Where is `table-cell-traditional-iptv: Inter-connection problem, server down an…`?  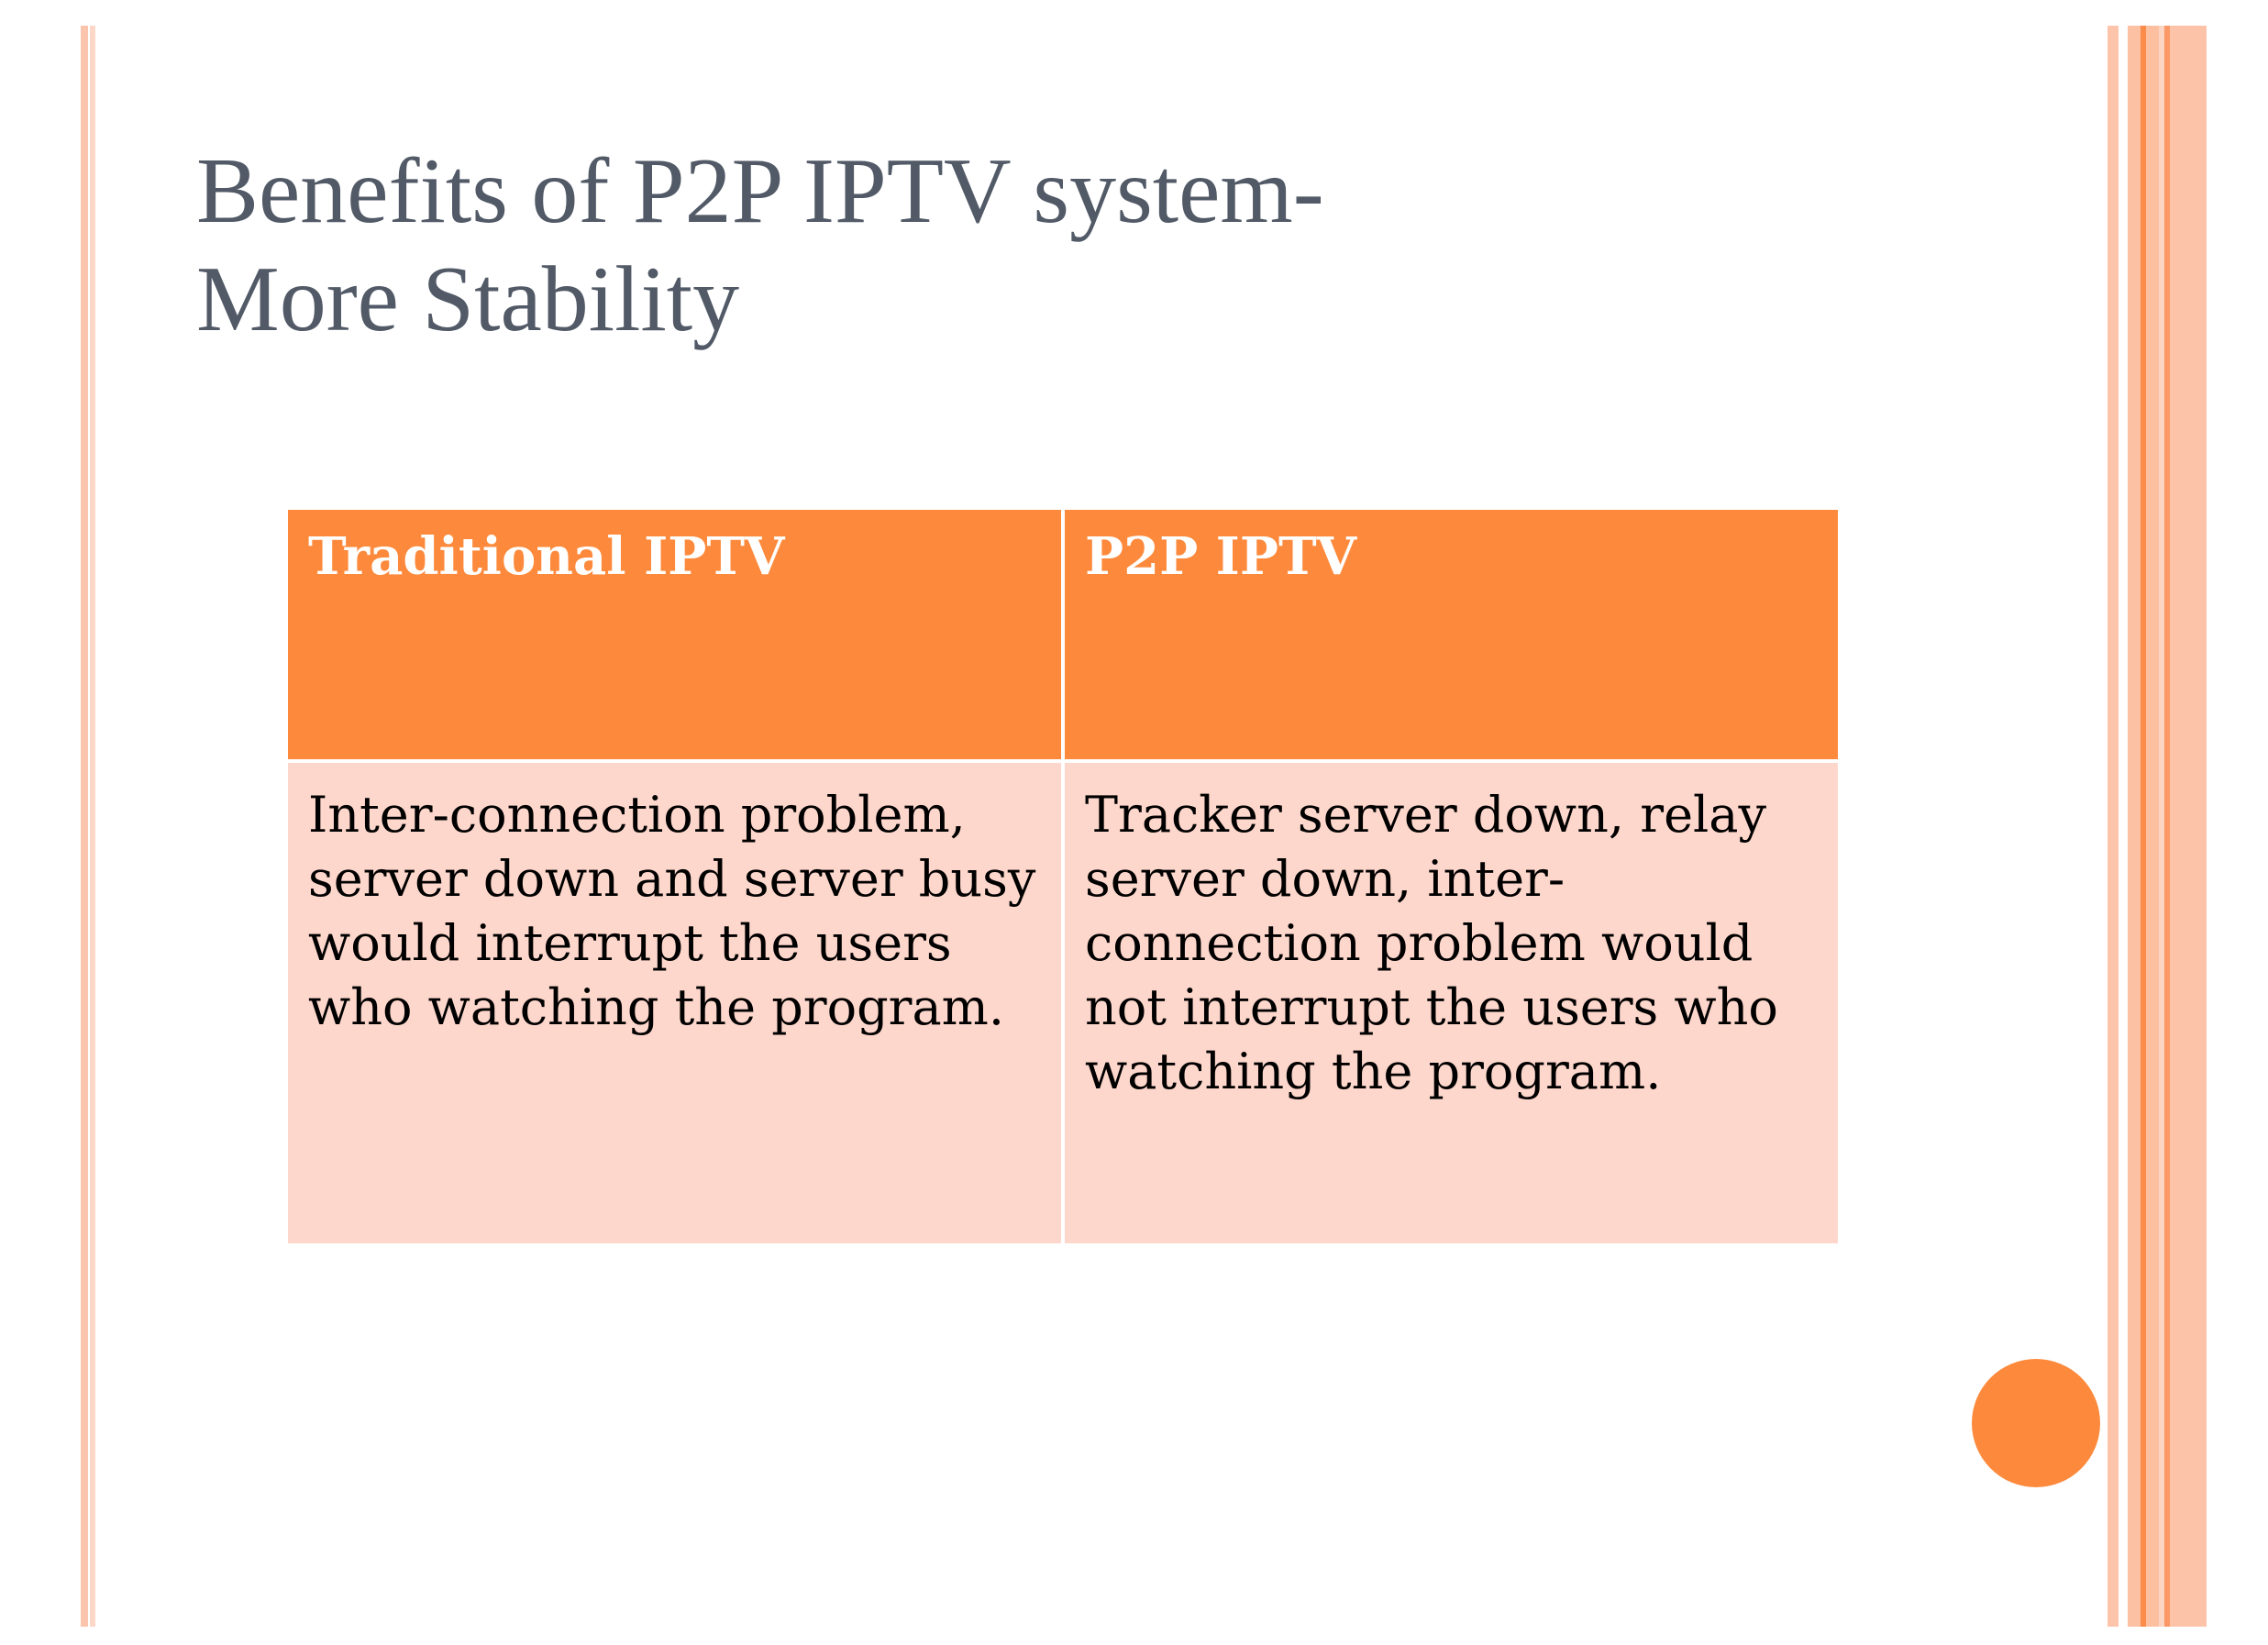 table-cell-traditional-iptv: Inter-connection problem, server down an… is located at coordinates (674, 1003).